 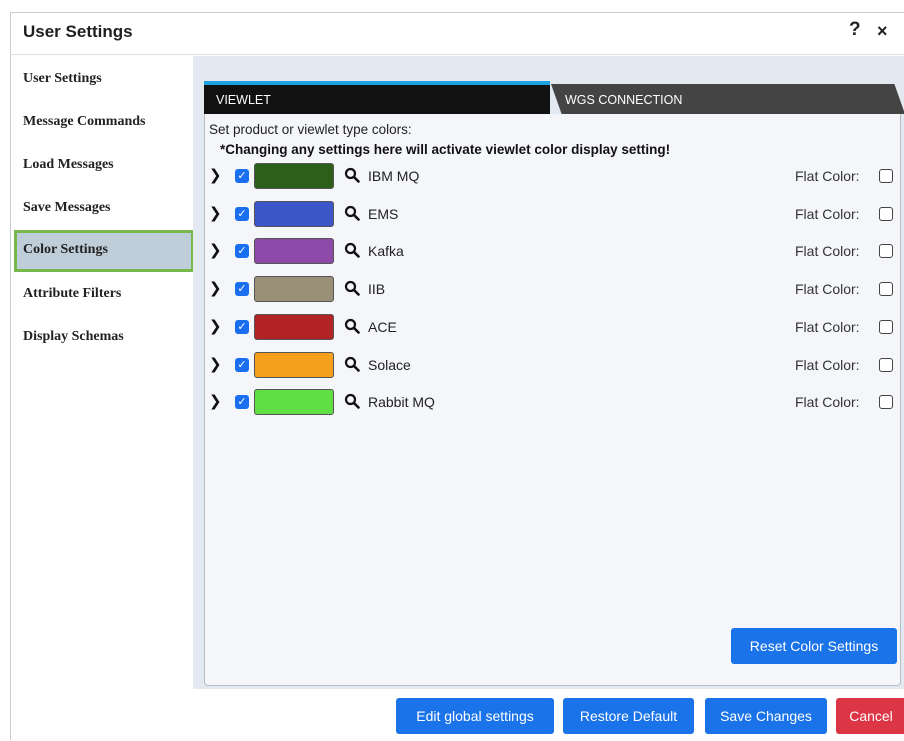 I want to click on color-row-name: EMS, so click(x=383, y=213).